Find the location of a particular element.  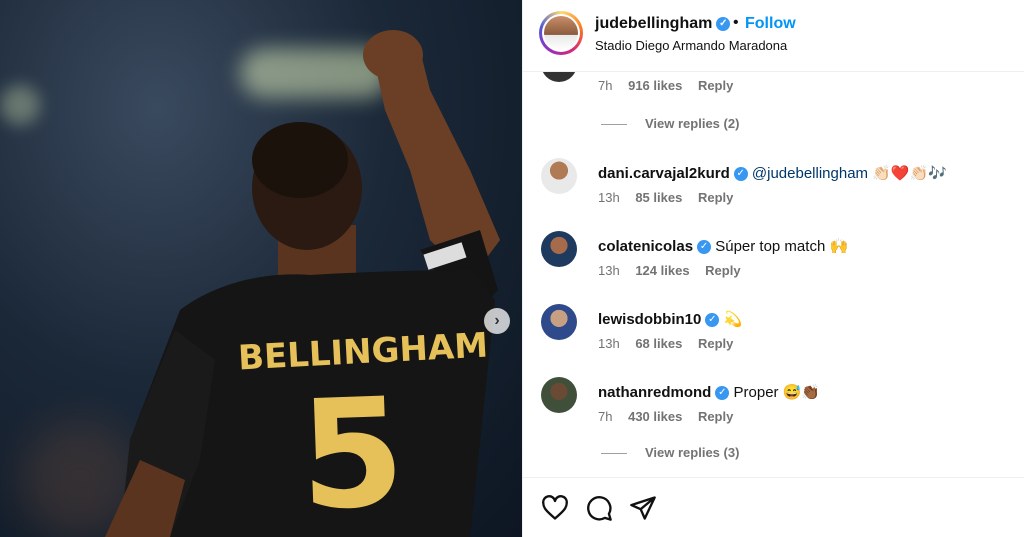

next-image-button: › is located at coordinates (497, 321).